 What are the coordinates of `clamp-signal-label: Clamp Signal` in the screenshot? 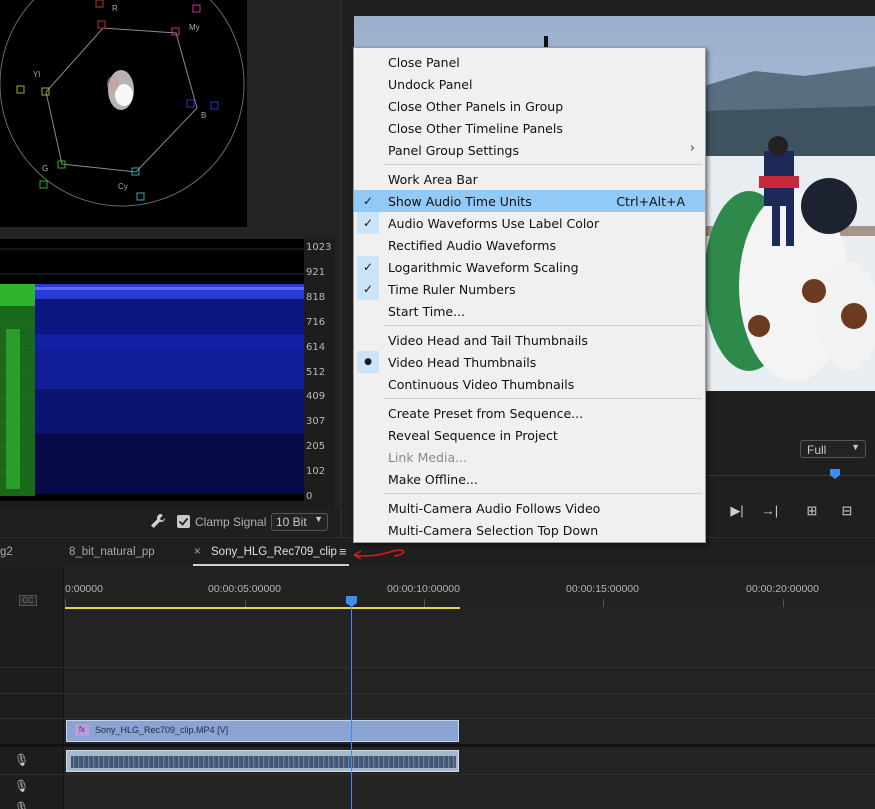 It's located at (231, 522).